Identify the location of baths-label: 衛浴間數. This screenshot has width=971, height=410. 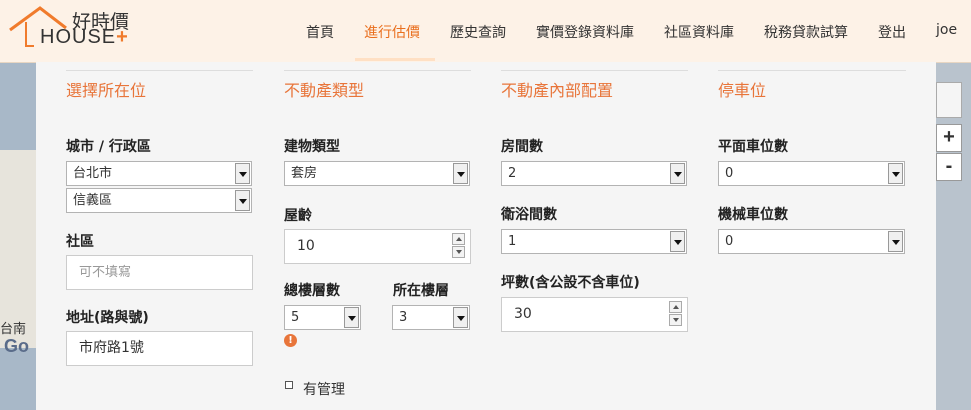
(529, 215).